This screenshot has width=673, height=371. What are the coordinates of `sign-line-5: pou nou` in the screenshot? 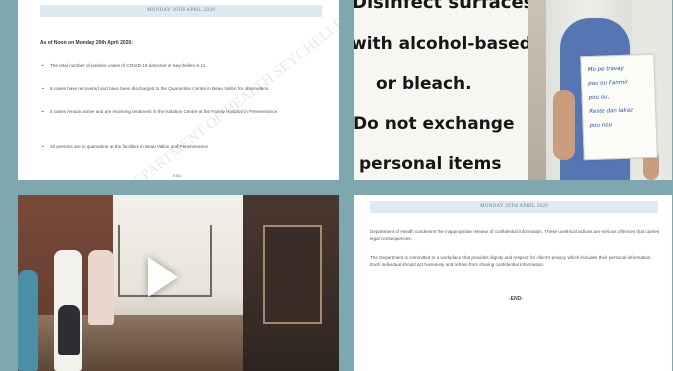 It's located at (601, 126).